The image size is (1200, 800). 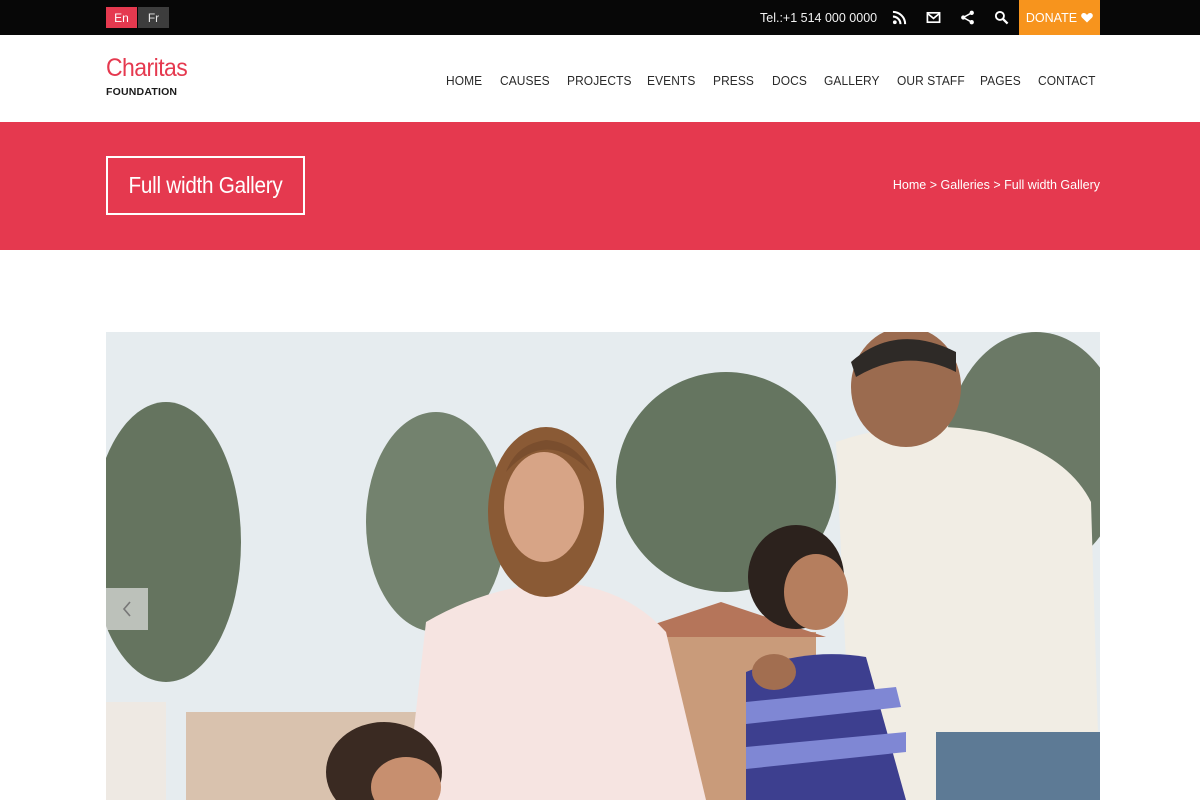 I want to click on page-title-box: Full width Gallery, so click(x=205, y=185).